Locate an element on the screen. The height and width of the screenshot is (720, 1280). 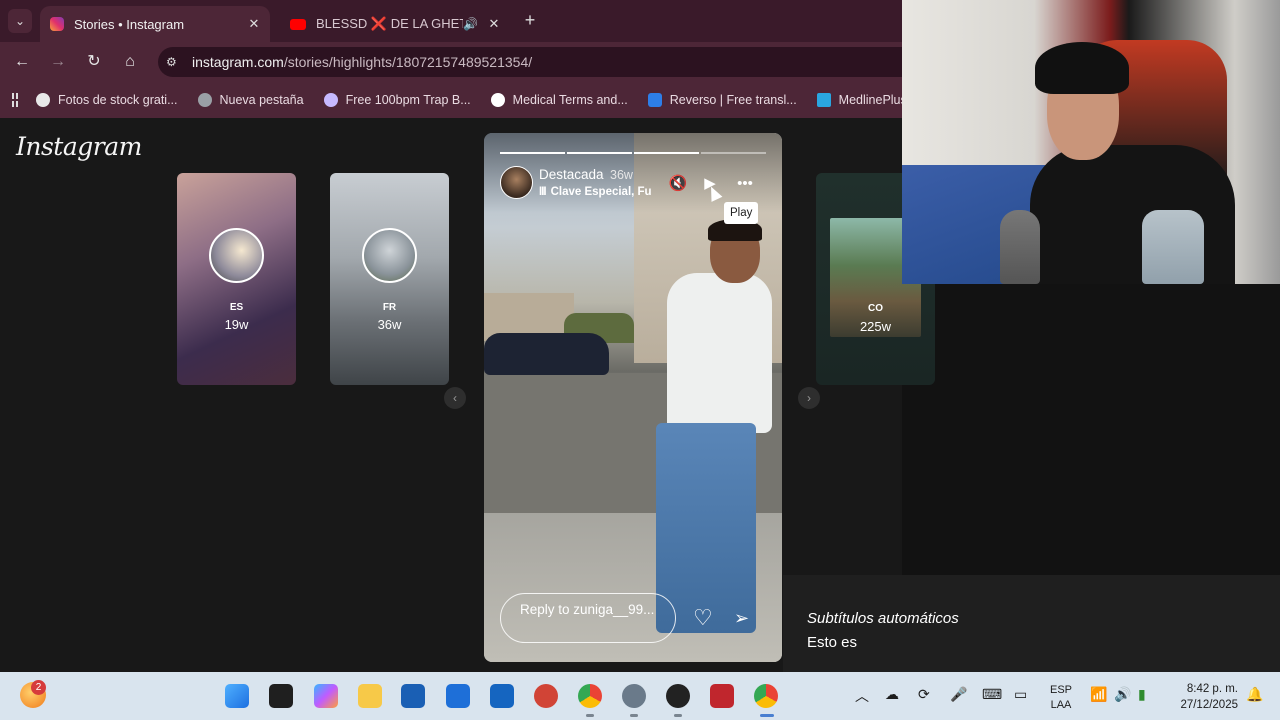
story-username: Destacada is located at coordinates (571, 174).